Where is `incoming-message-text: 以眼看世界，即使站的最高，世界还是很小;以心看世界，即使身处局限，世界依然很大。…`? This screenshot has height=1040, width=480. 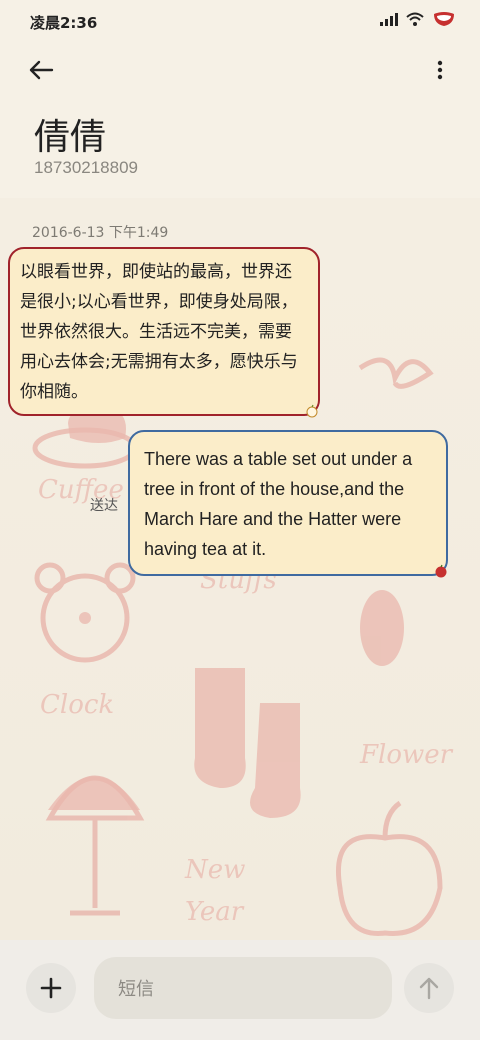 incoming-message-text: 以眼看世界，即使站的最高，世界还是很小;以心看世界，即使身处局限，世界依然很大。… is located at coordinates (159, 332).